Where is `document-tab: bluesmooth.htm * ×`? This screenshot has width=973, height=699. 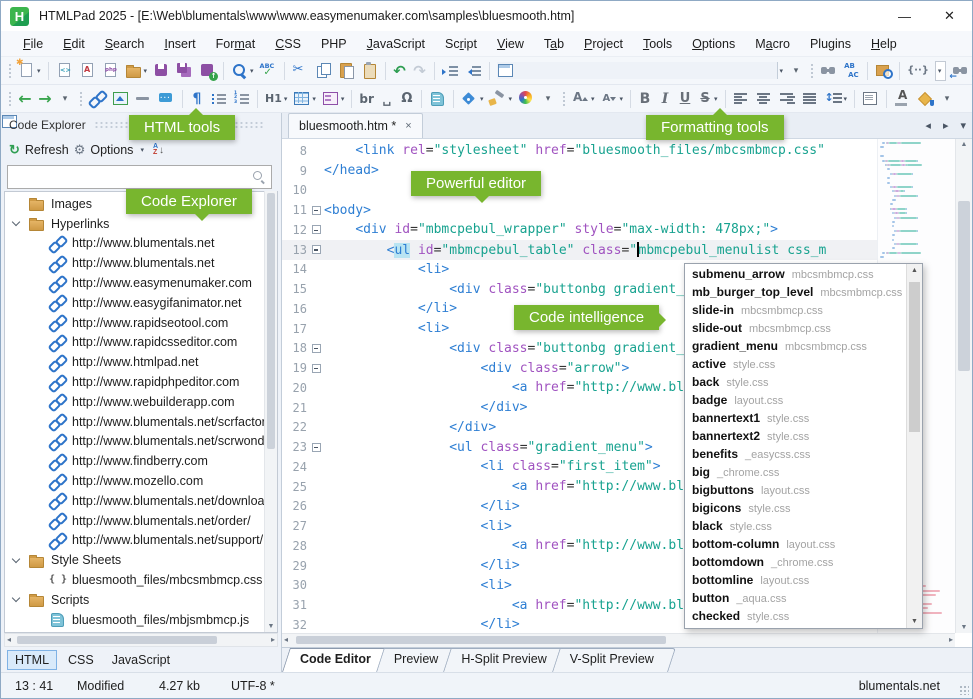 document-tab: bluesmooth.htm * × is located at coordinates (355, 125).